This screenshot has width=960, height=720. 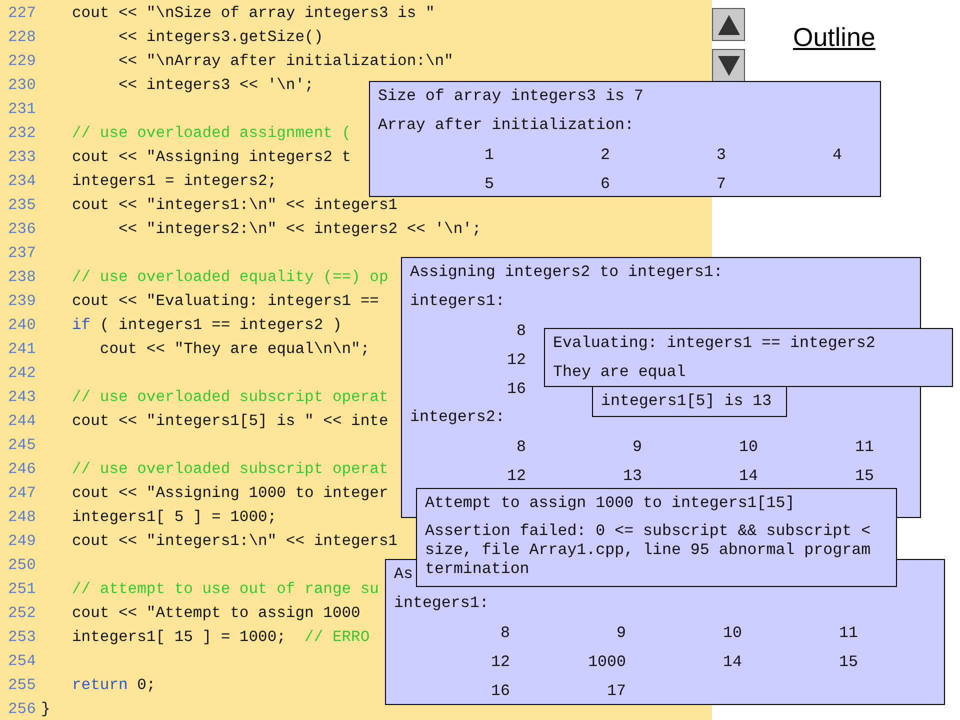 I want to click on code-text: integers1[ 15 ] = 1000;, so click(x=179, y=637).